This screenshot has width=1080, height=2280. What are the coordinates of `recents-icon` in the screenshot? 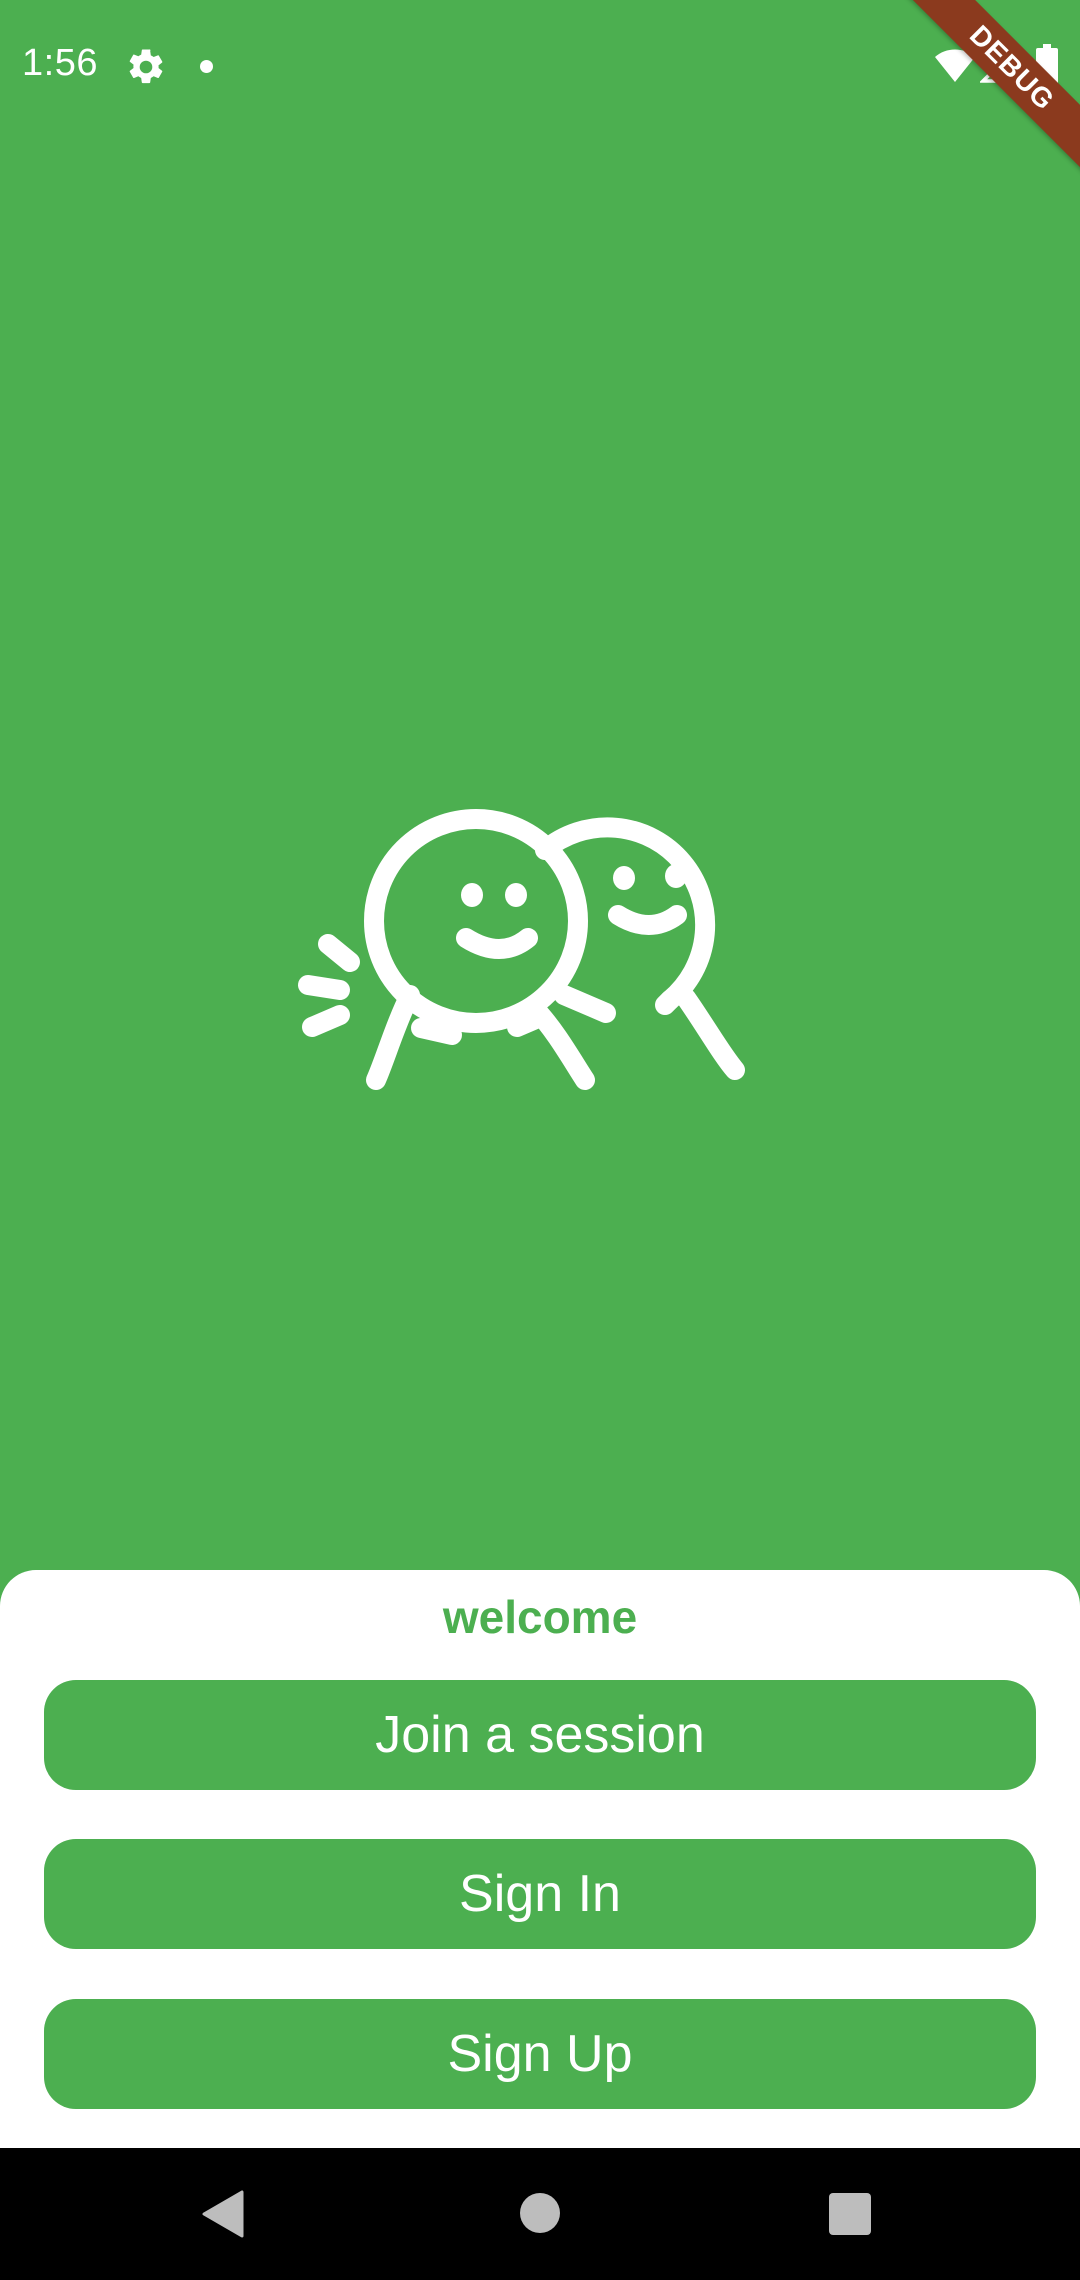 It's located at (850, 2214).